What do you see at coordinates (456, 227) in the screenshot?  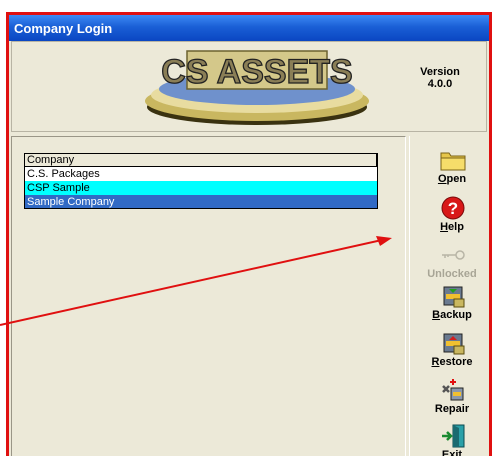 I see `help-label: elp` at bounding box center [456, 227].